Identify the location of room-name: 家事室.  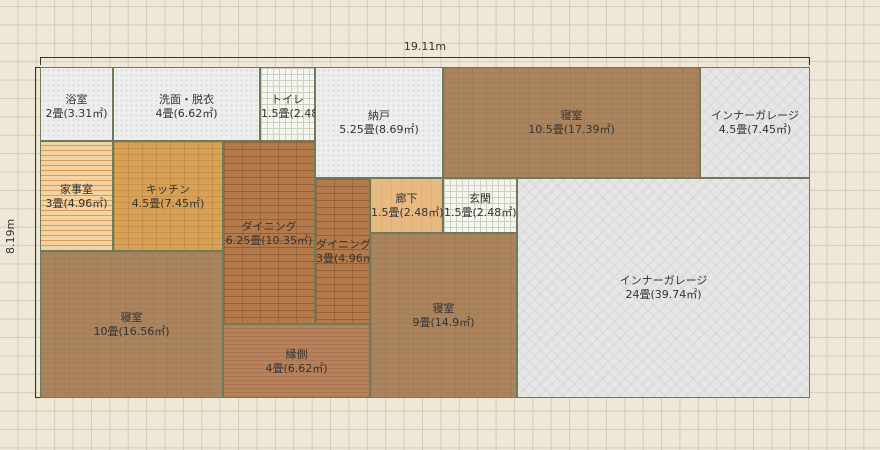
(76, 189).